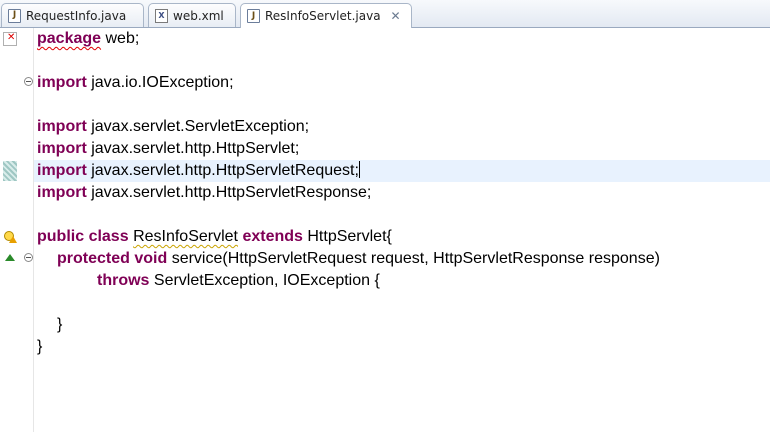 Image resolution: width=770 pixels, height=432 pixels. I want to click on code-line: throws ServletException, IOException {, so click(238, 281).